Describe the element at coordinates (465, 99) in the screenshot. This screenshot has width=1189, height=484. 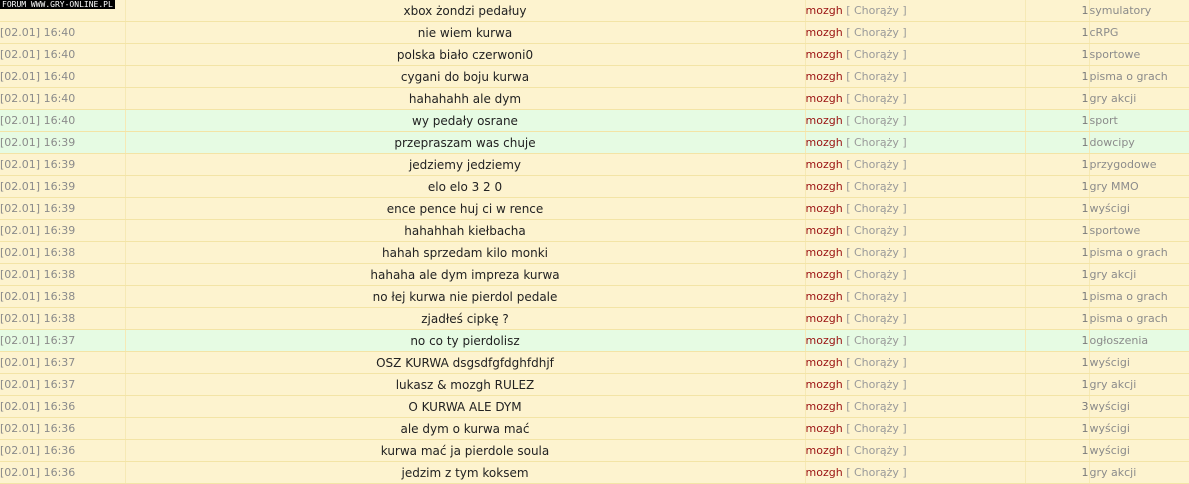
I see `post-title-link: hahahahh ale dym` at that location.